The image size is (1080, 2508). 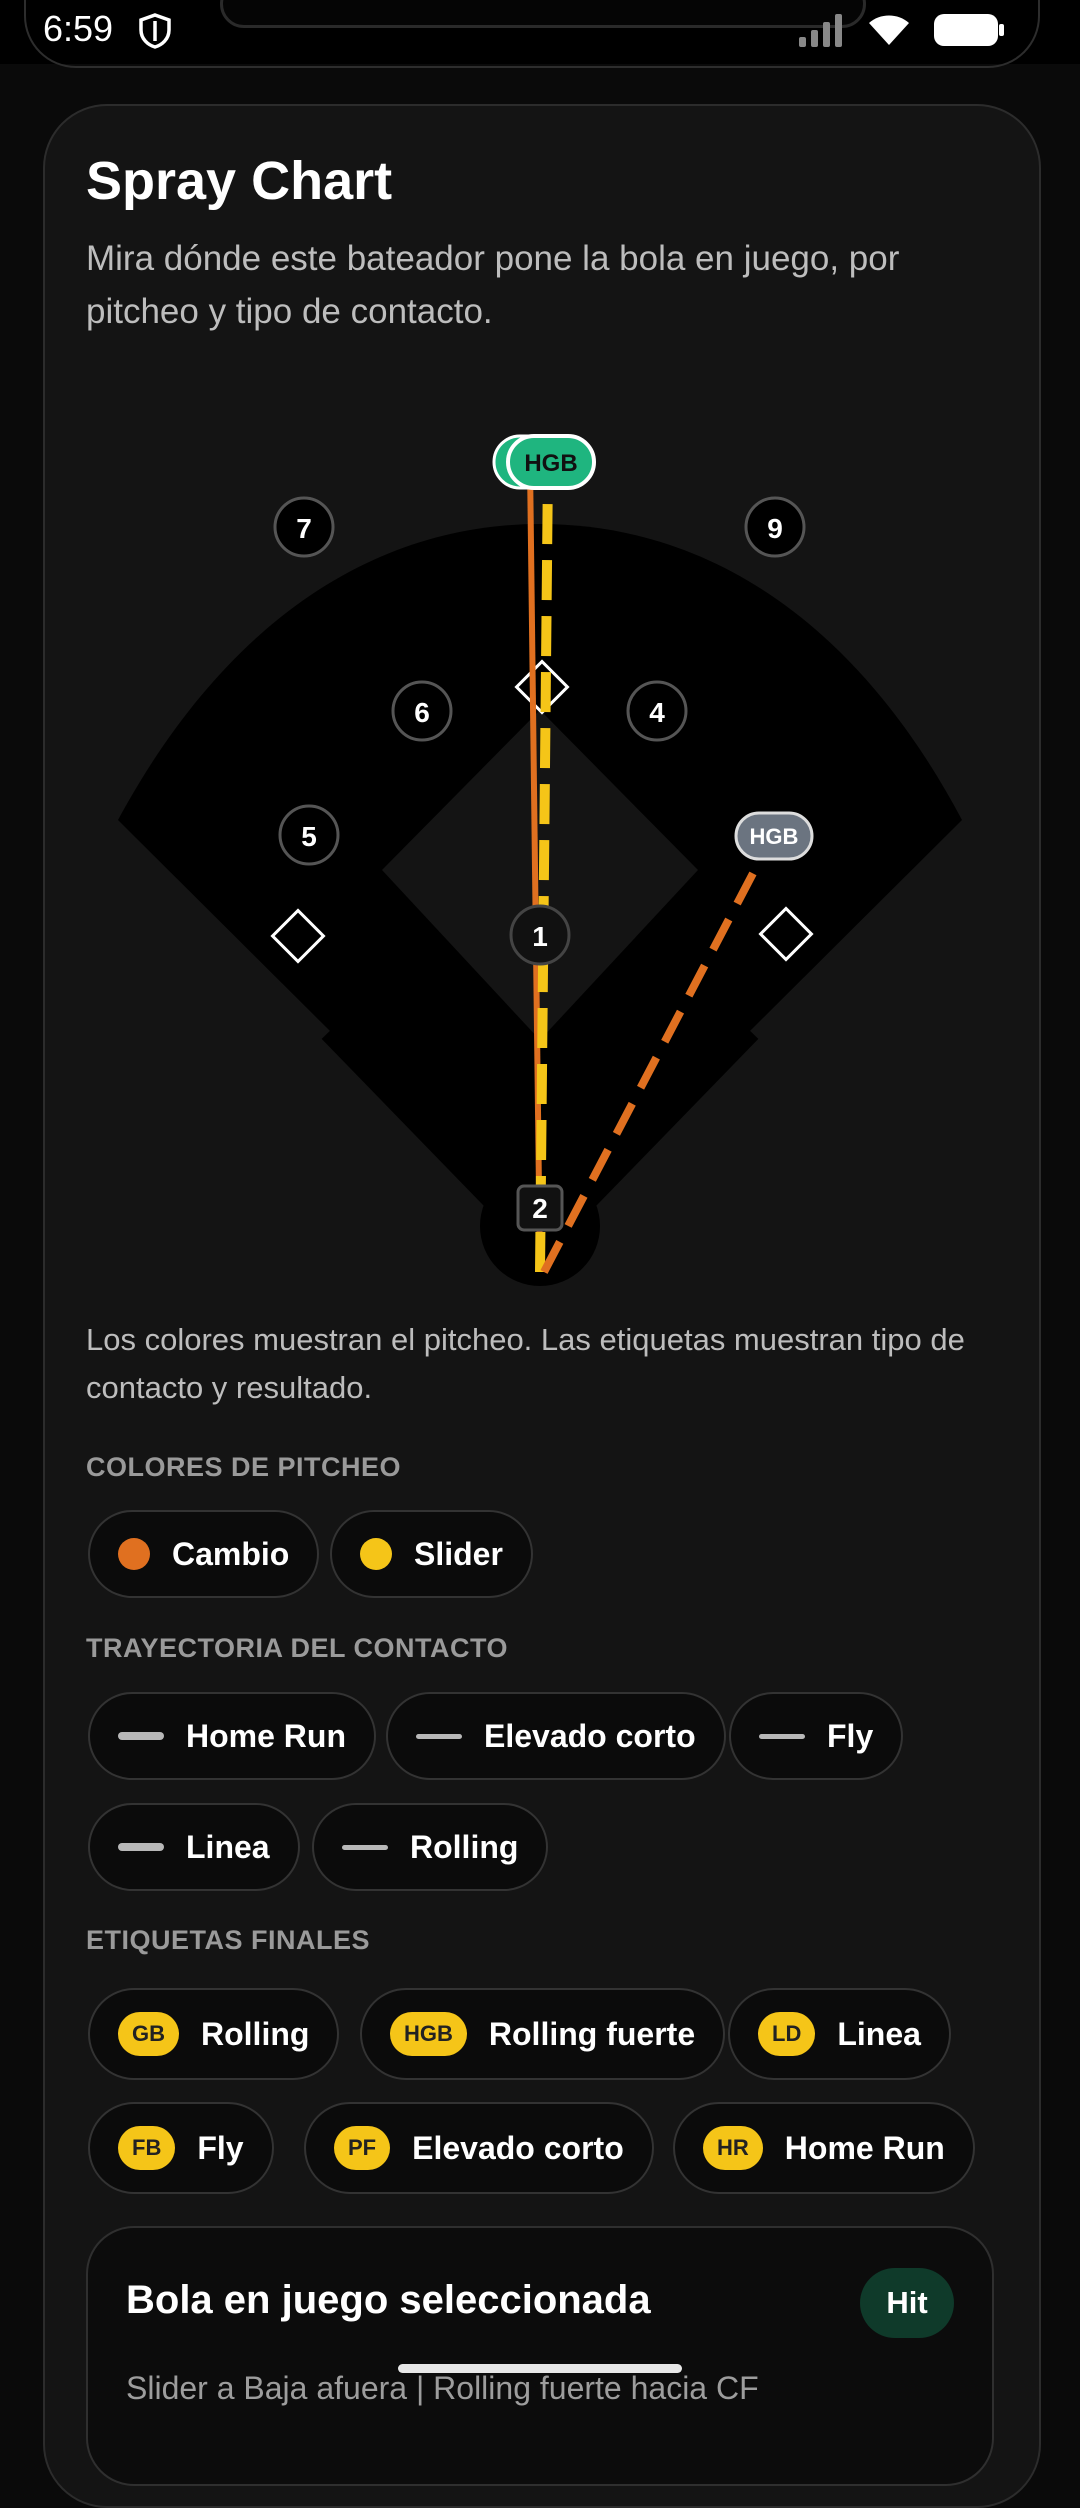 I want to click on svg-text: 9, so click(x=775, y=528).